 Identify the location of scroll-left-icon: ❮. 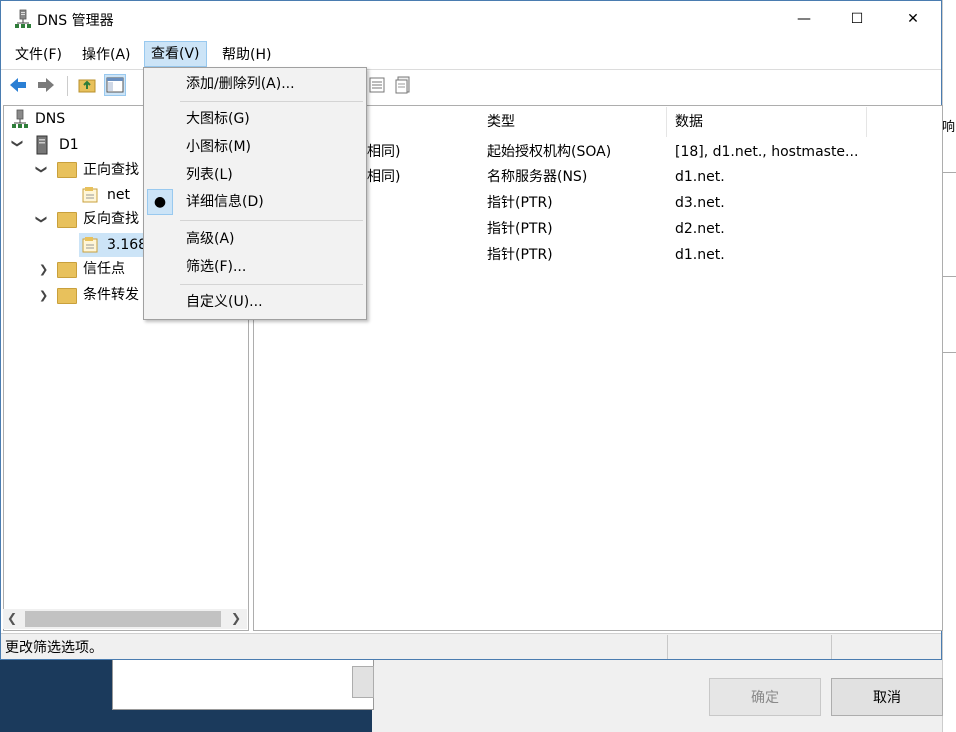
(12, 618).